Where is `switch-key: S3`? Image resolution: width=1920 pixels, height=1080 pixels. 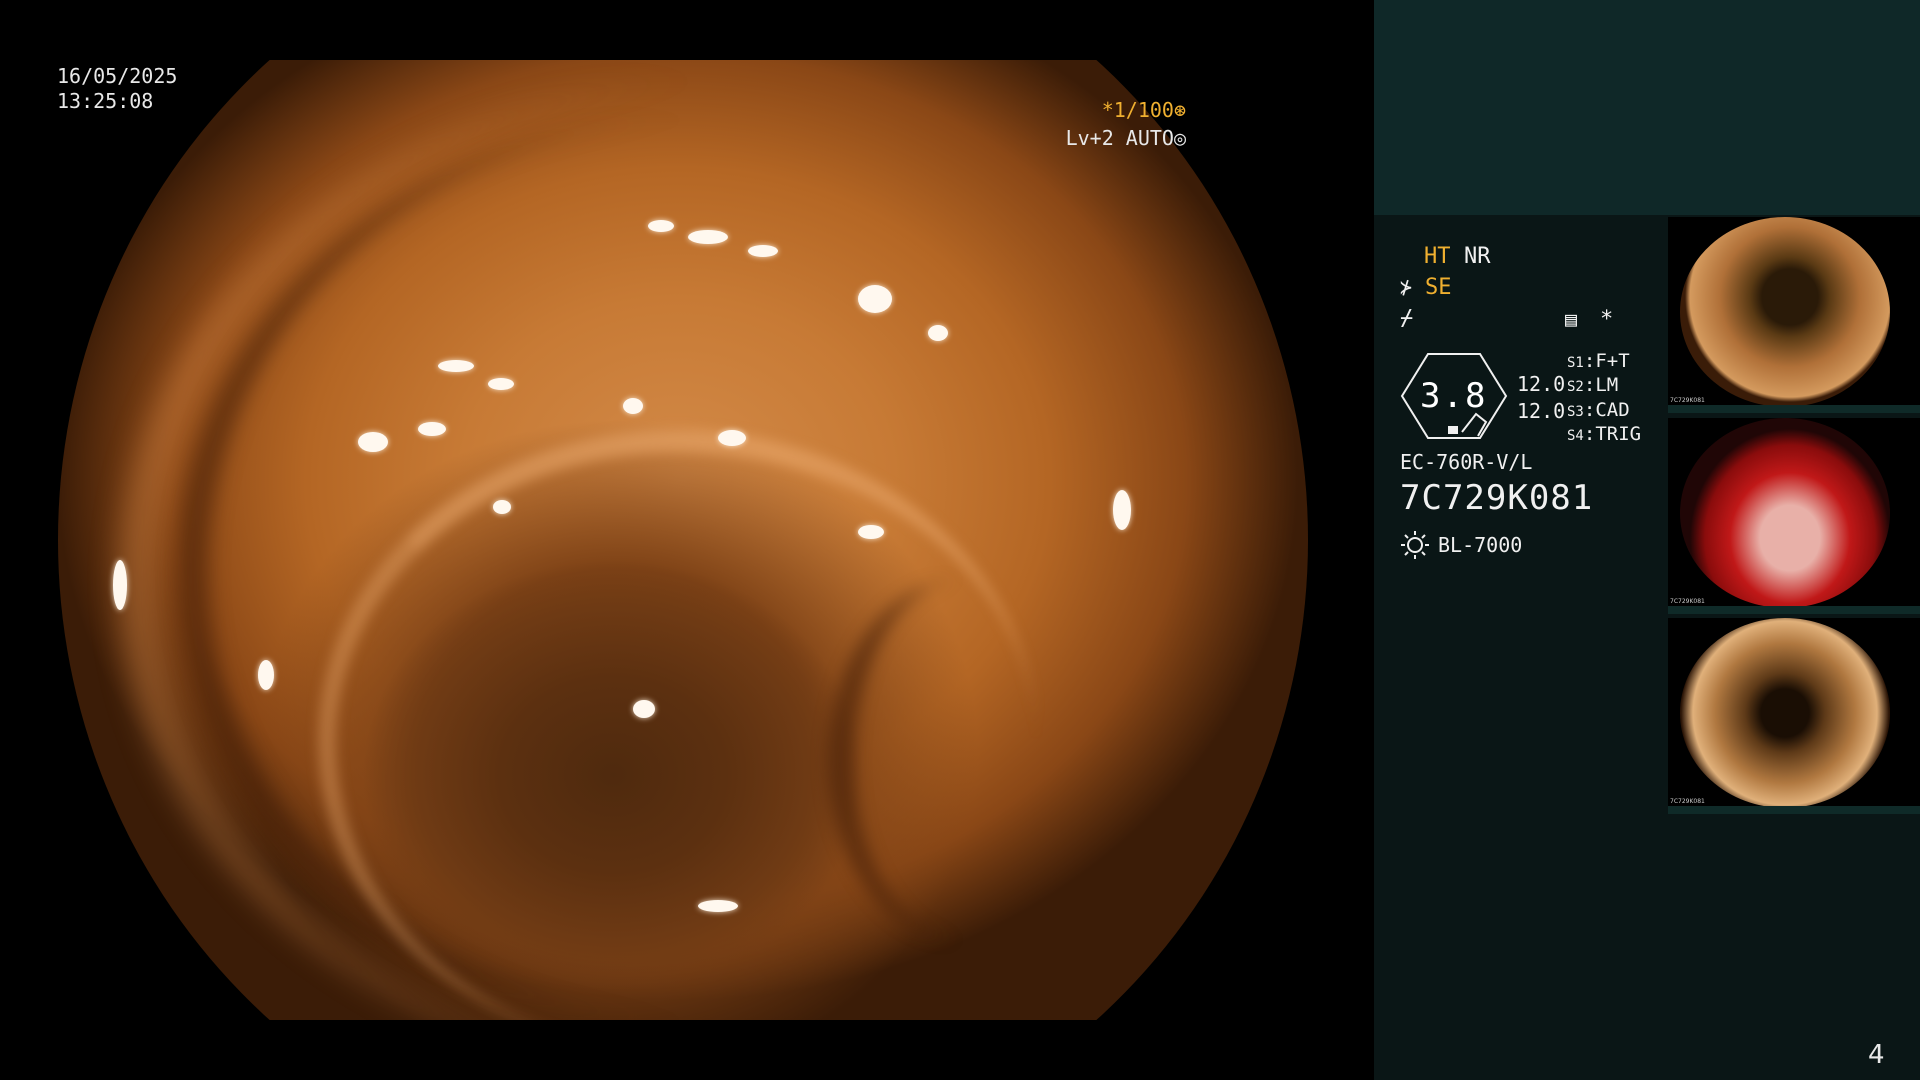
switch-key: S3 is located at coordinates (1575, 412).